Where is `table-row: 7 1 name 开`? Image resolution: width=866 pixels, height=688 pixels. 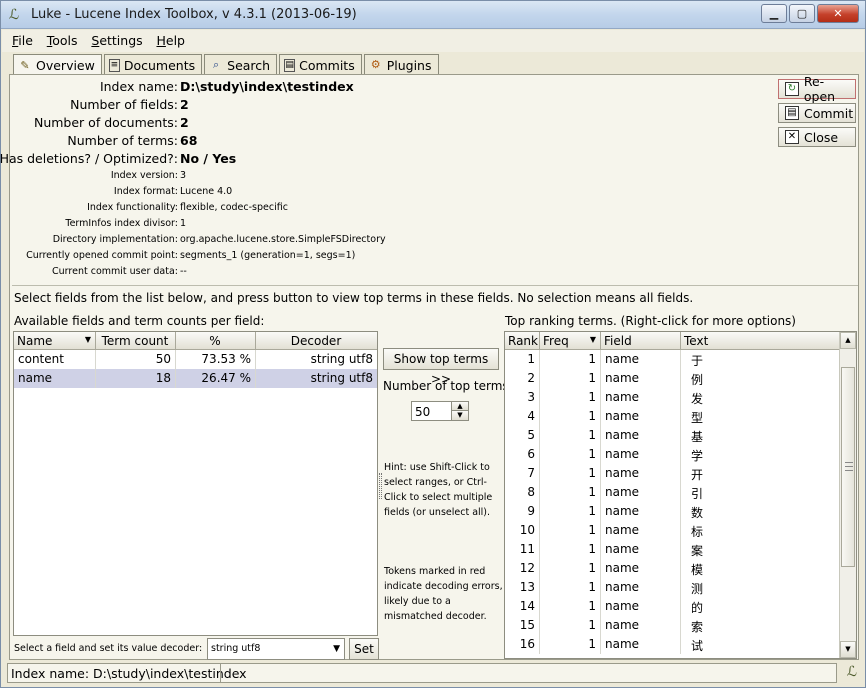 table-row: 7 1 name 开 is located at coordinates (680, 473).